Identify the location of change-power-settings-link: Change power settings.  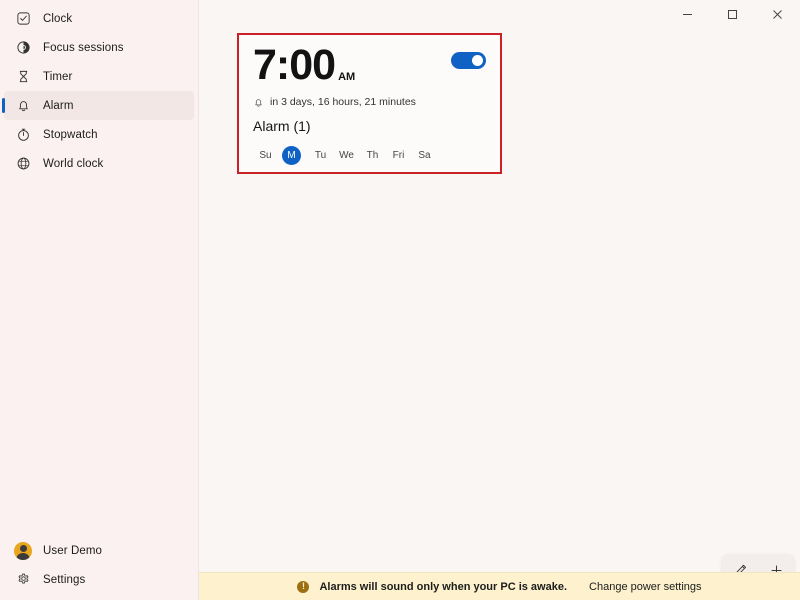
(645, 587).